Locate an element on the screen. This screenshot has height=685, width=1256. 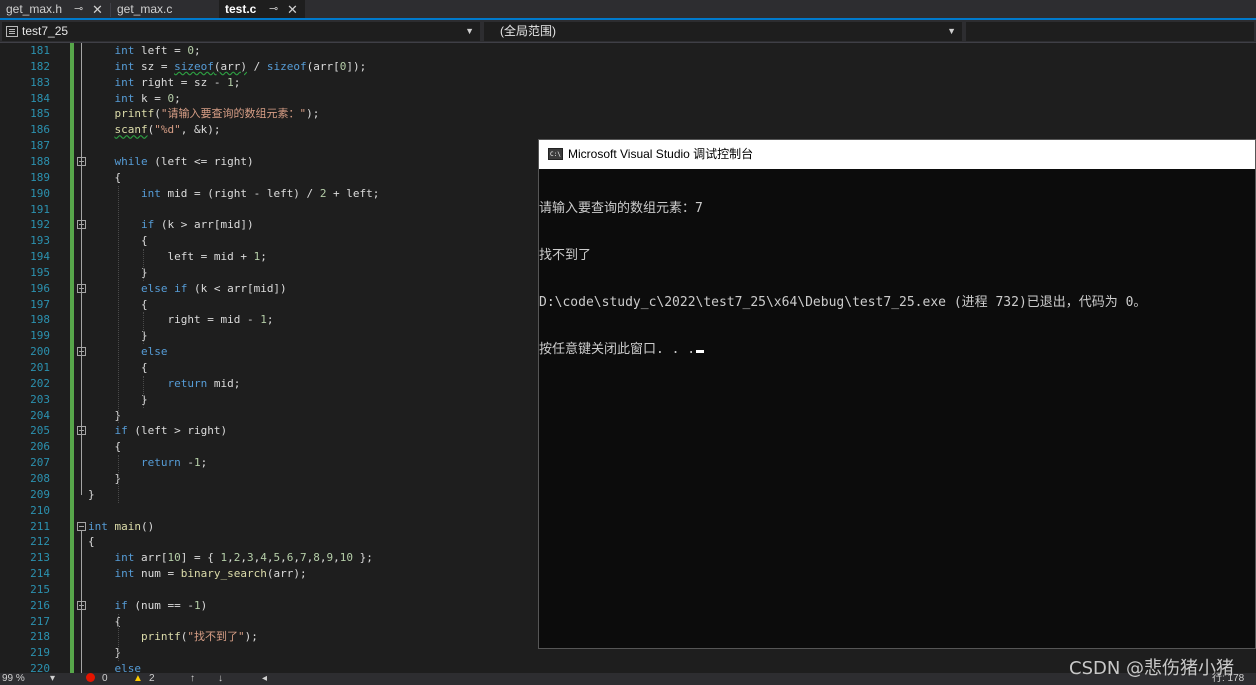
tab-test-c: test.c ⊸ ✕ is located at coordinates (262, 10).